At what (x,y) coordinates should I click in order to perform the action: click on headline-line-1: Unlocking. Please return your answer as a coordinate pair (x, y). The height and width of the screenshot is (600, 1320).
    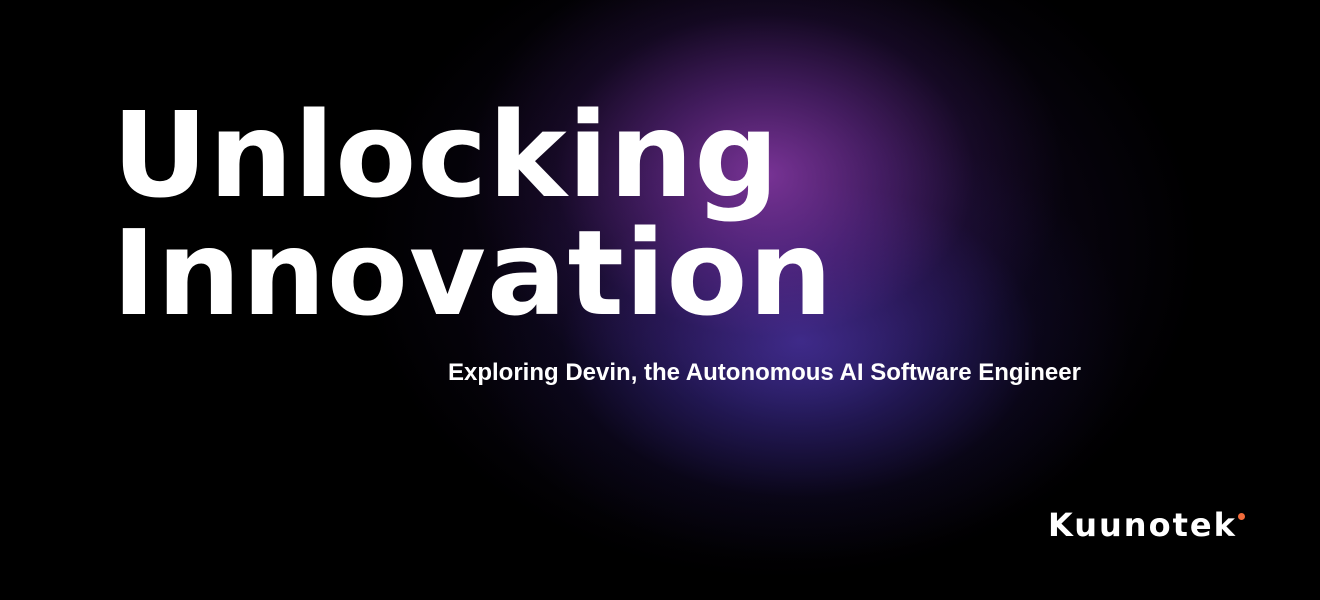
    Looking at the image, I should click on (446, 155).